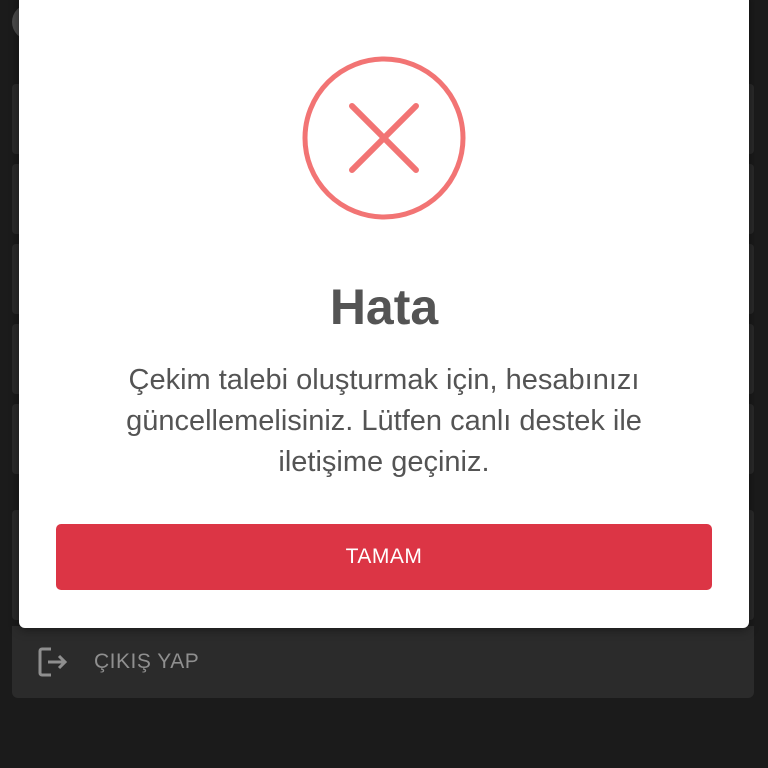  What do you see at coordinates (383, 662) in the screenshot?
I see `logout-row: ÇIKIŞ YAP` at bounding box center [383, 662].